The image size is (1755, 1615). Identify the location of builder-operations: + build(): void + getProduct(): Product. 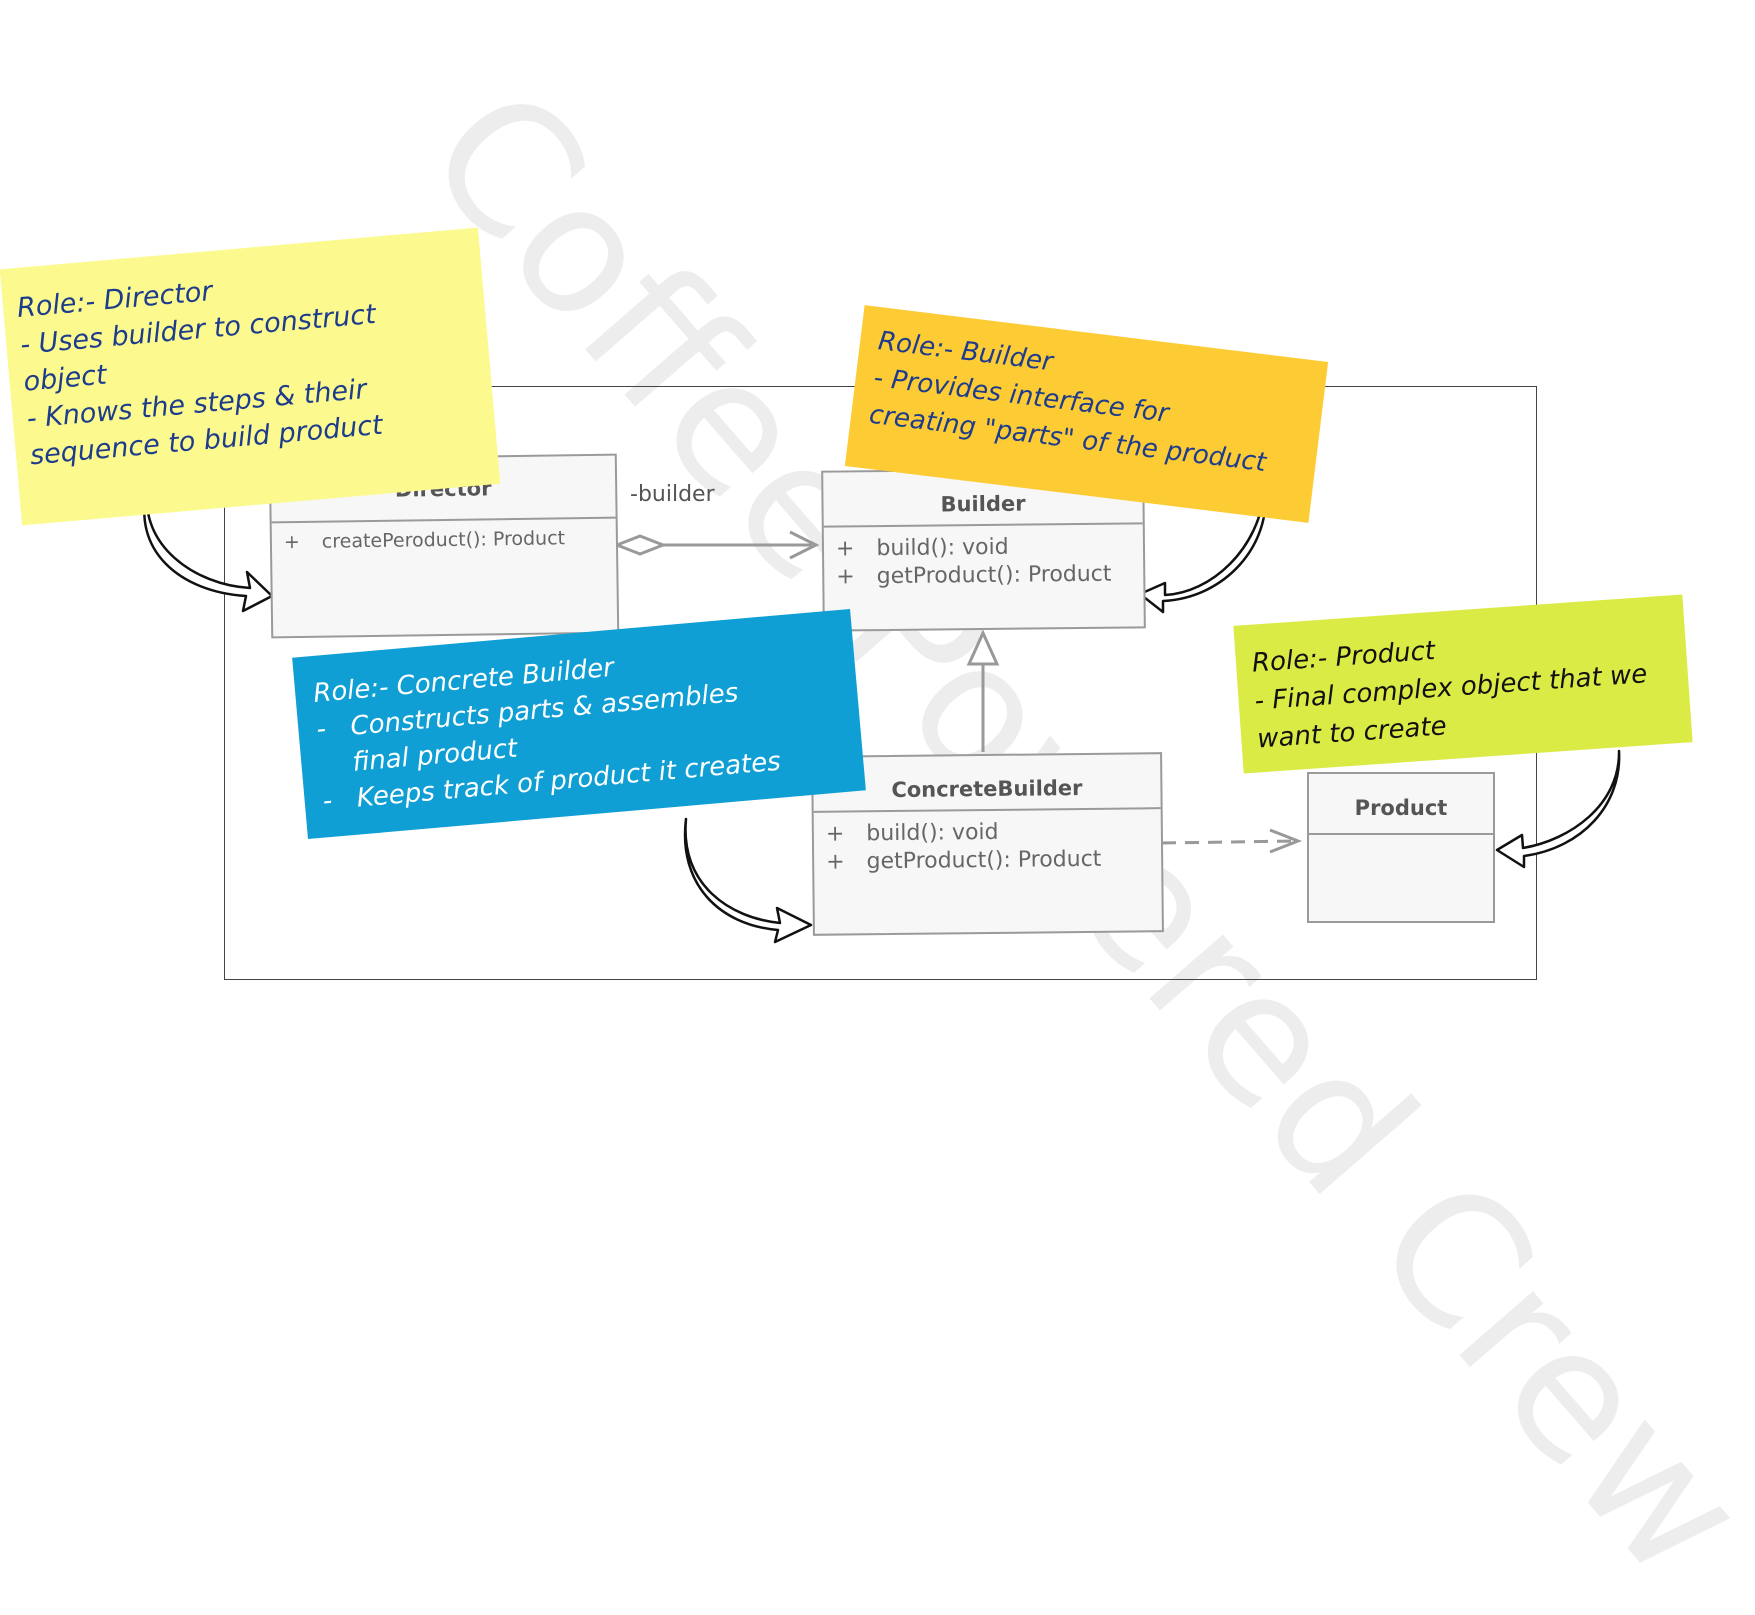
(984, 561).